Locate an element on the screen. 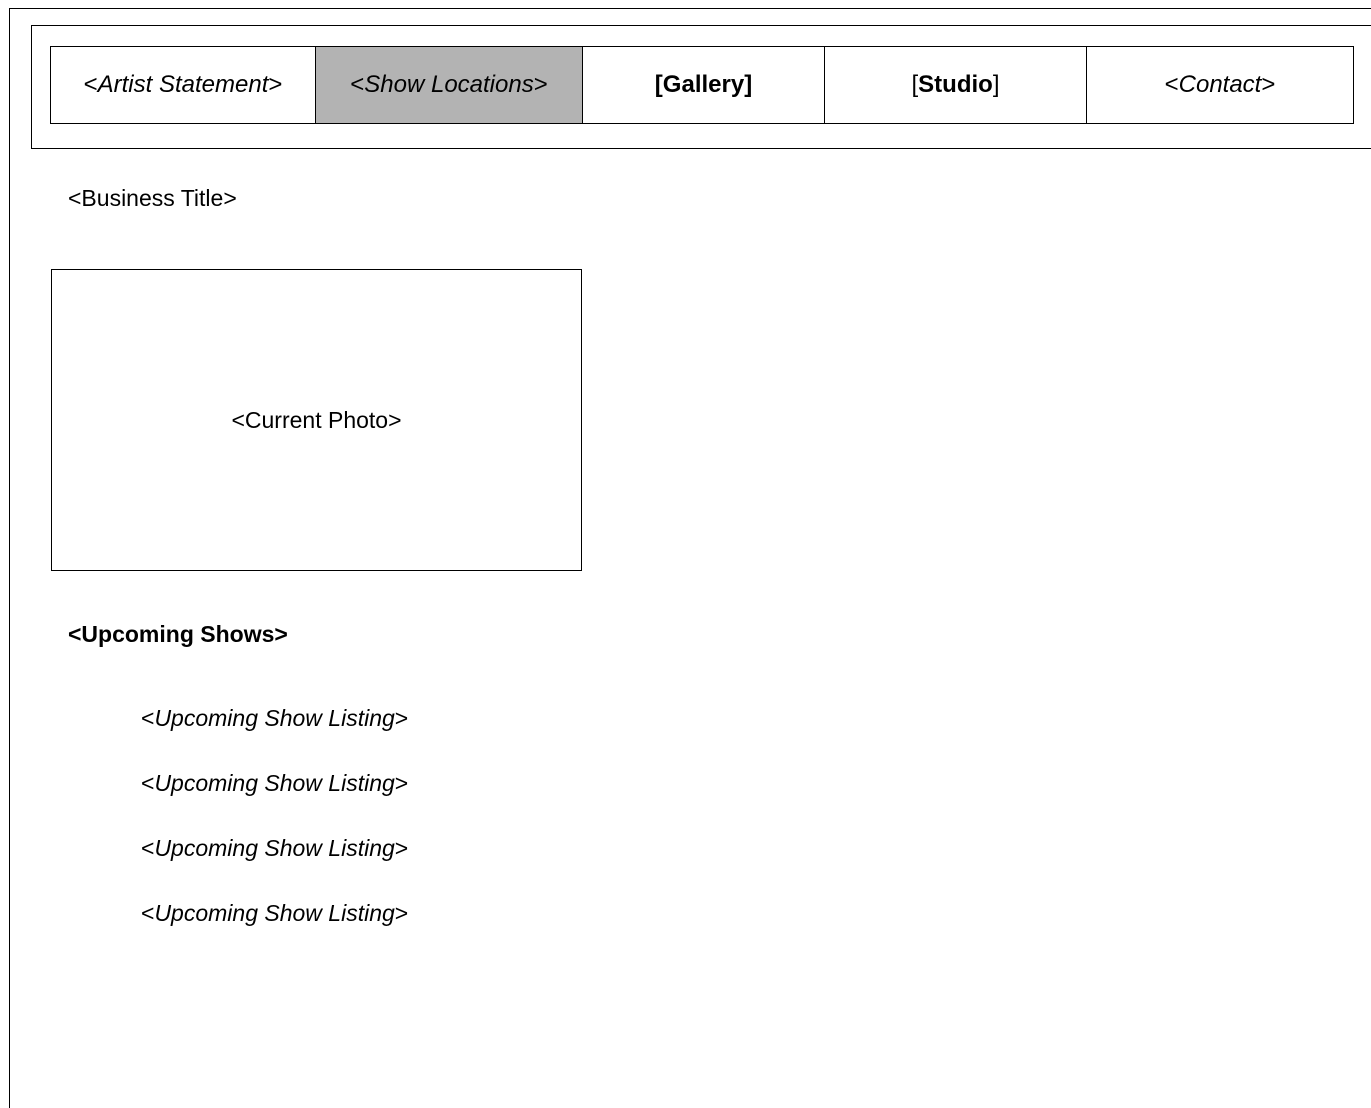 This screenshot has width=1371, height=1108. nav-item-label: Contact is located at coordinates (1220, 84).